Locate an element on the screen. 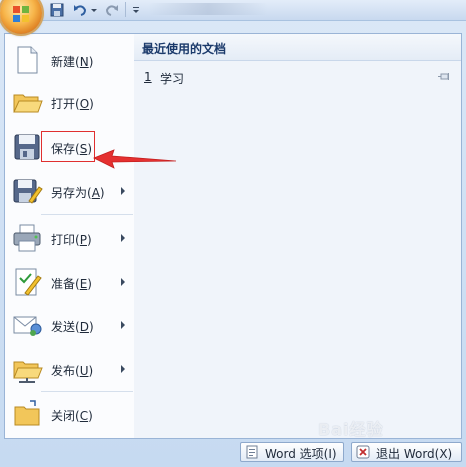 This screenshot has height=467, width=466. menu-item-new: 新建(N) is located at coordinates (69, 60).